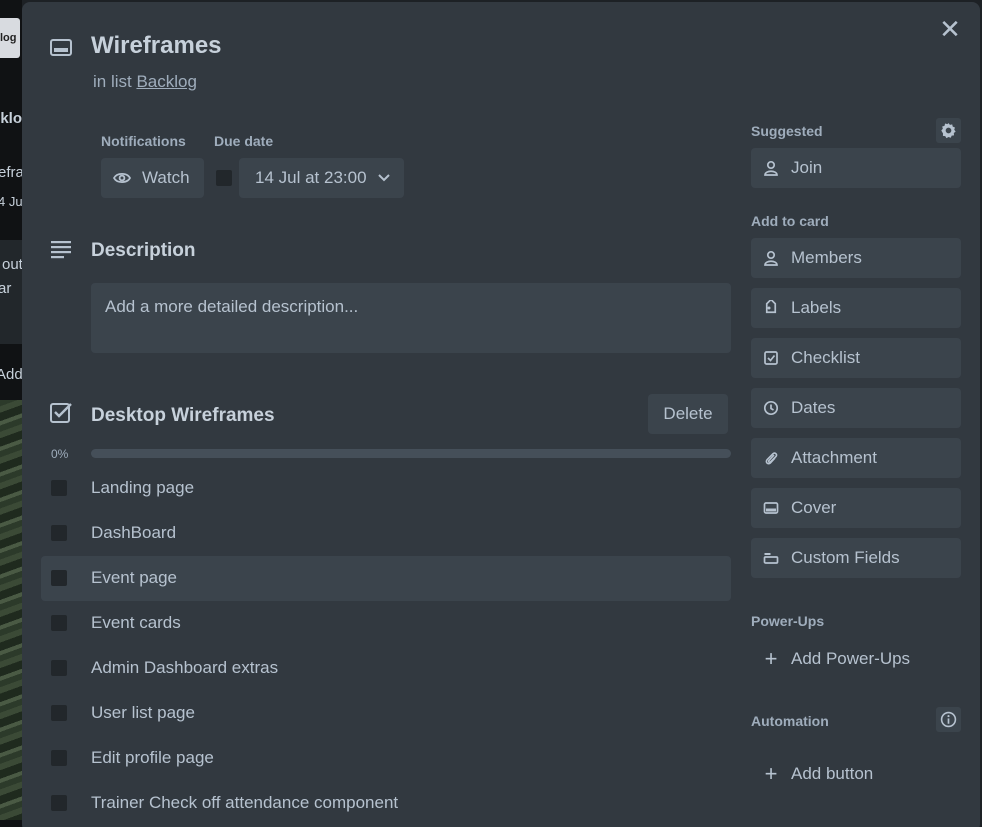  Describe the element at coordinates (143, 487) in the screenshot. I see `checklist-item-label: Landing page` at that location.